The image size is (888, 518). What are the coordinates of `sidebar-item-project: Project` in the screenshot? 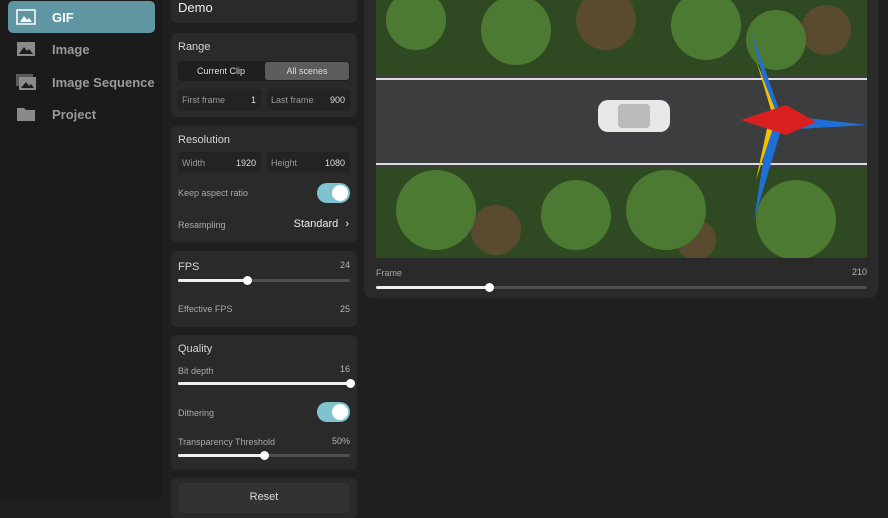 It's located at (81, 114).